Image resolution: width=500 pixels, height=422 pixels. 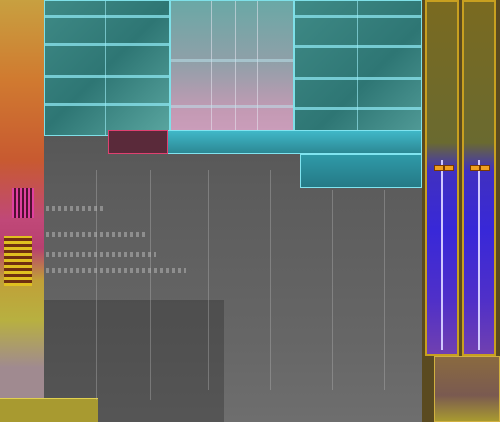 I want to click on right-column-2-center-line, so click(x=479, y=255).